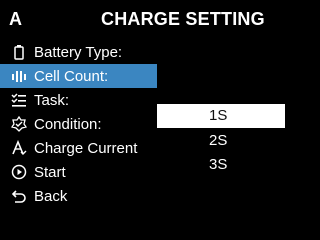  I want to click on task-list-icon, so click(19, 100).